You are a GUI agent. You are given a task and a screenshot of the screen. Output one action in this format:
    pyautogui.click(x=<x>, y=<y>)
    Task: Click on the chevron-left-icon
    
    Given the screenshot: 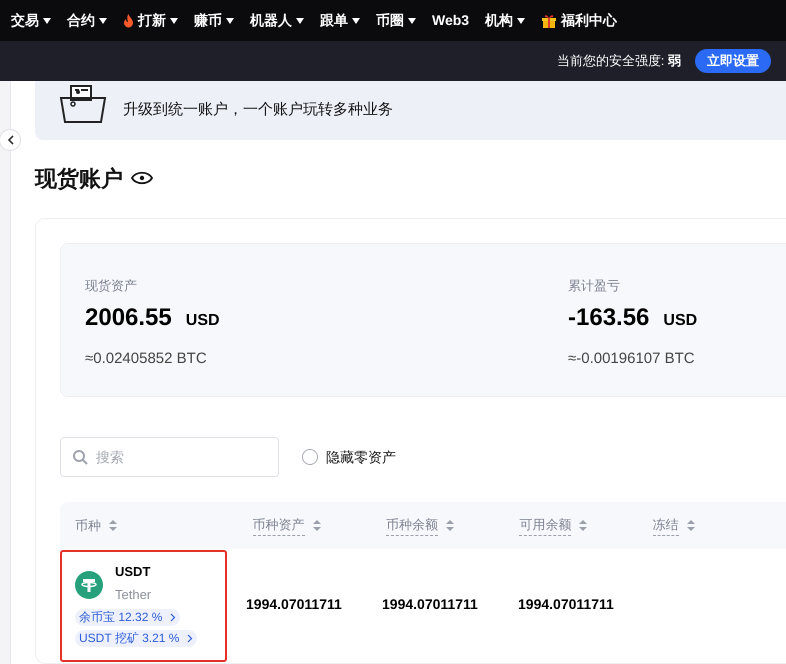 What is the action you would take?
    pyautogui.click(x=10, y=140)
    